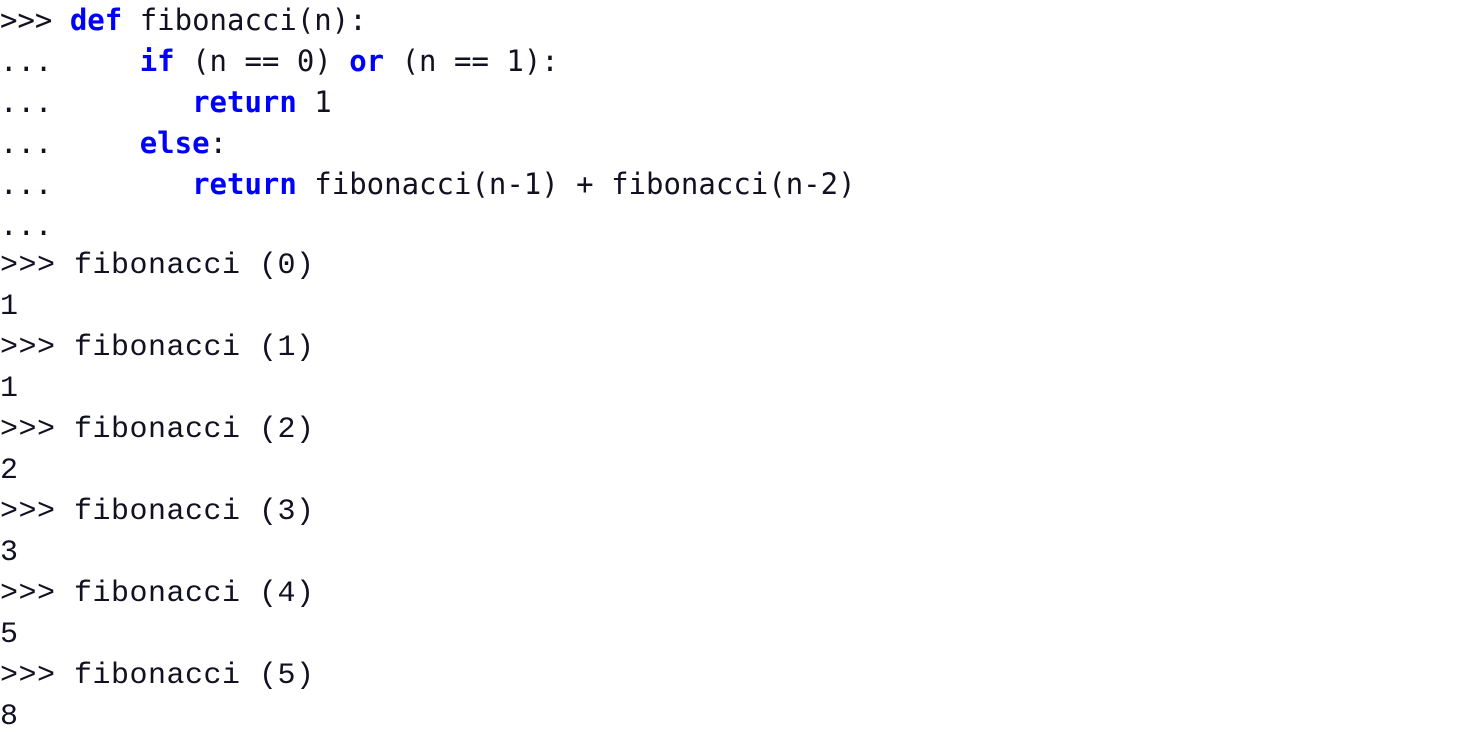  Describe the element at coordinates (735, 348) in the screenshot. I see `transcript-line: >>> fibonacci (1)` at that location.